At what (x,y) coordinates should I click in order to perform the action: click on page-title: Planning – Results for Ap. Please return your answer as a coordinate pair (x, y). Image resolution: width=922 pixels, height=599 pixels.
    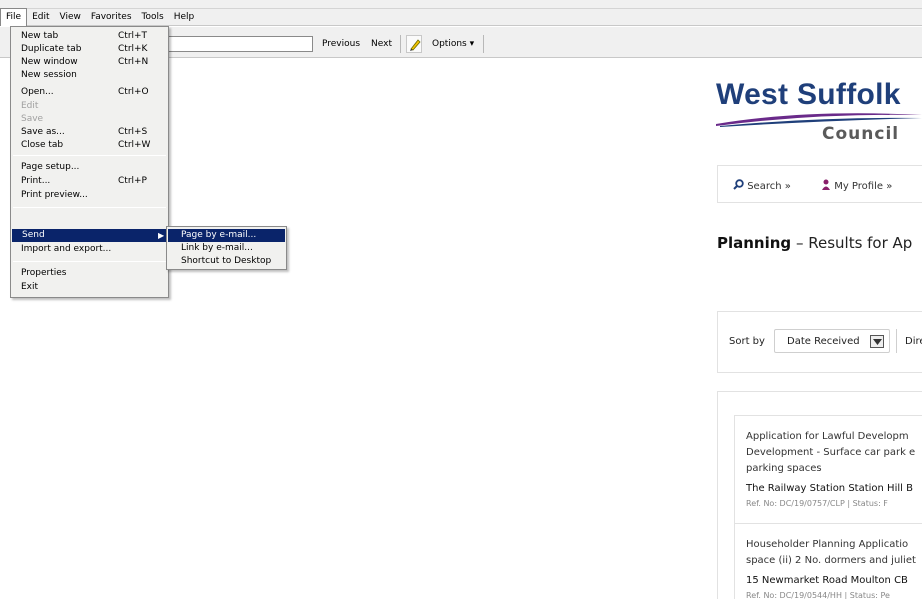
    Looking at the image, I should click on (814, 243).